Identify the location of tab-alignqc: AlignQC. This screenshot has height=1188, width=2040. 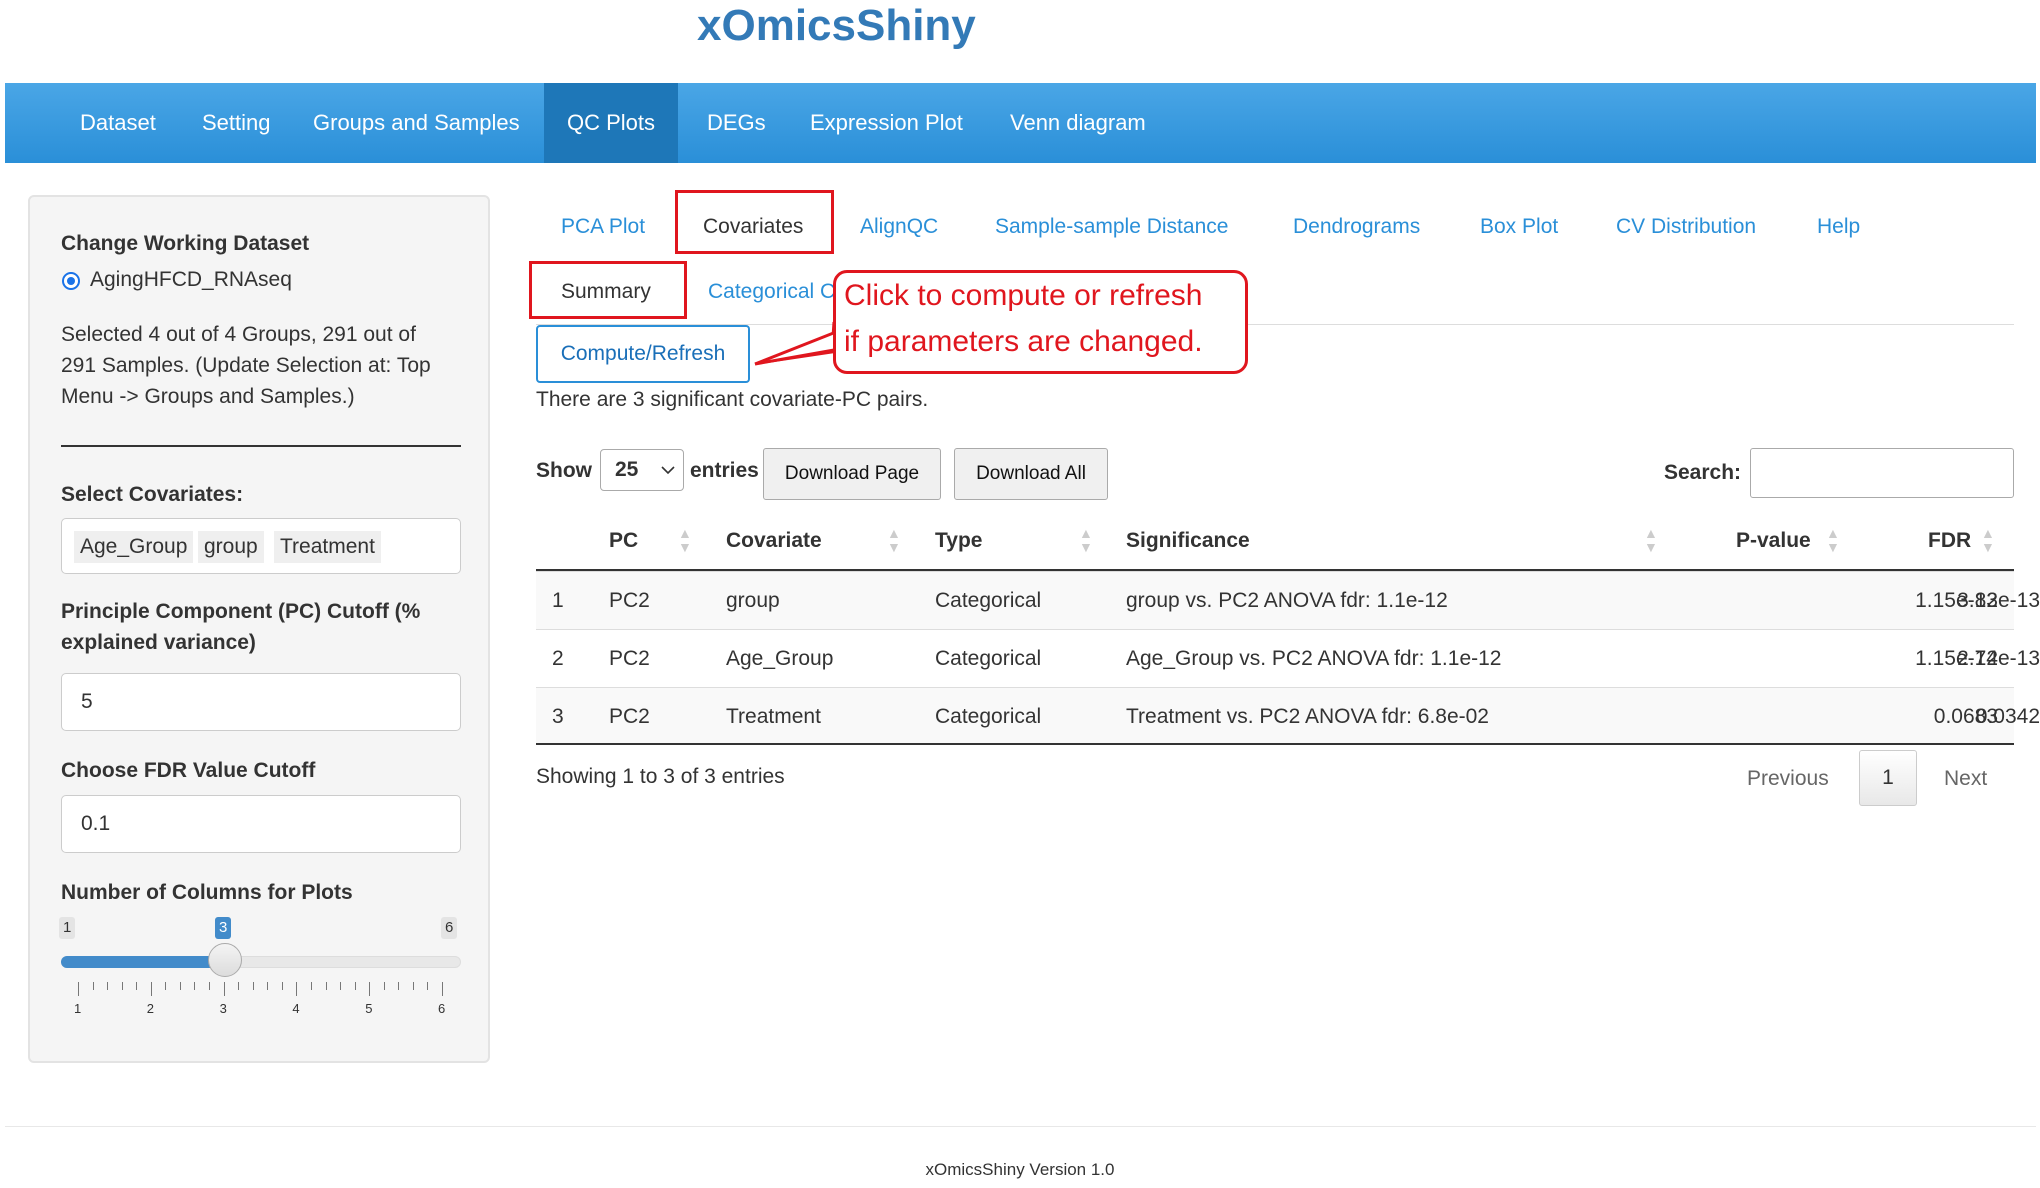
(899, 227).